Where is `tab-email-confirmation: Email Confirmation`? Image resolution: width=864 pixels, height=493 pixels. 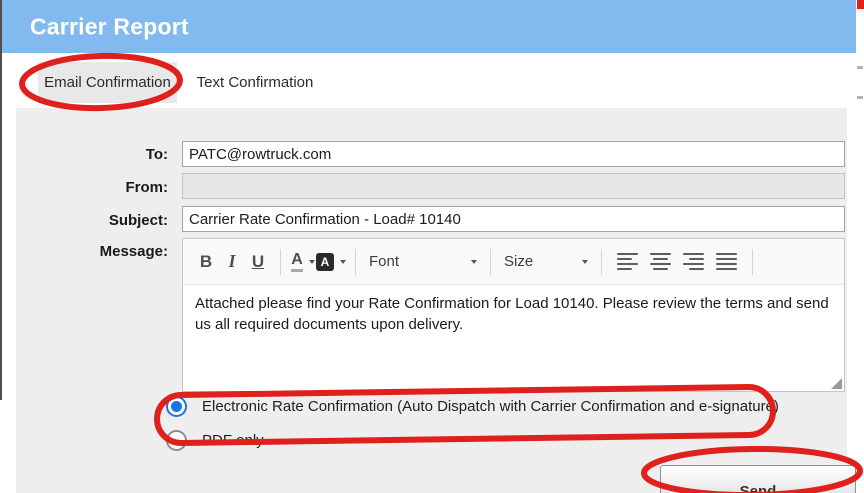 tab-email-confirmation: Email Confirmation is located at coordinates (107, 82).